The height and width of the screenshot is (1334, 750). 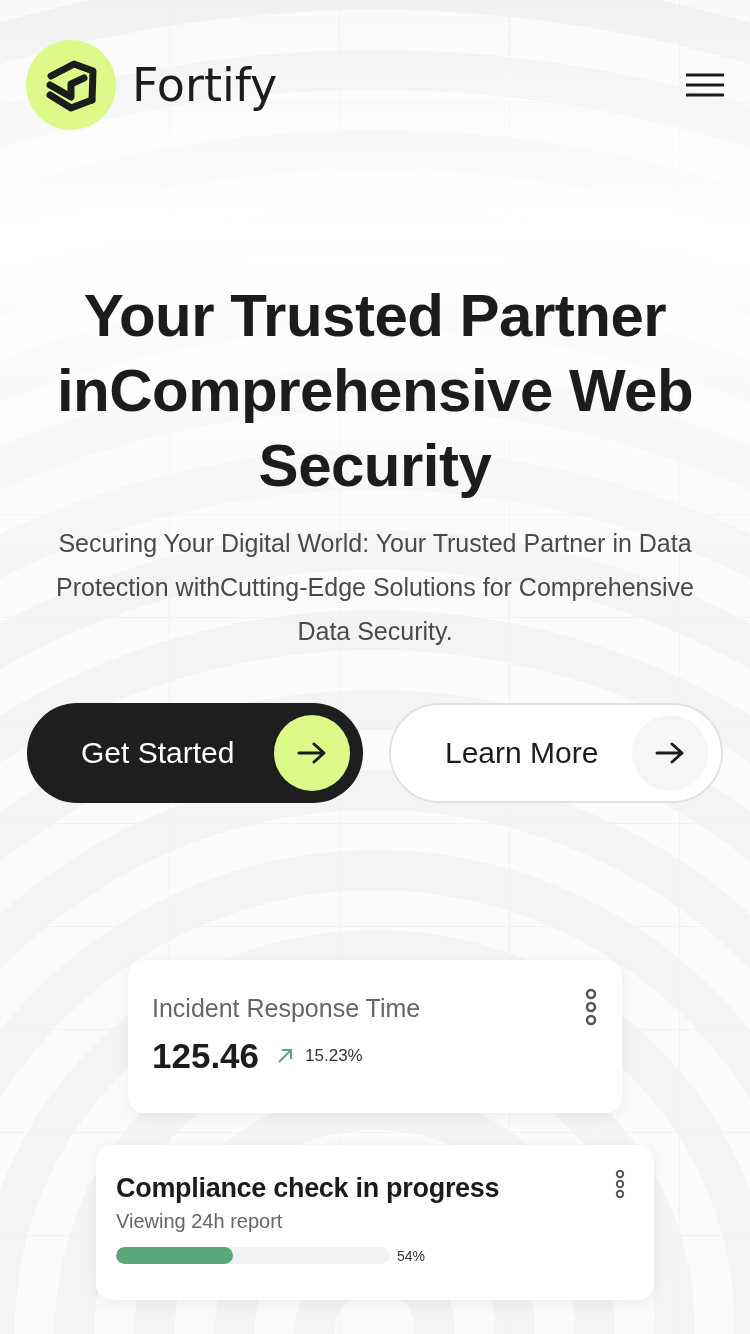 I want to click on hero-title-line: inComprehensive Web, so click(x=375, y=391).